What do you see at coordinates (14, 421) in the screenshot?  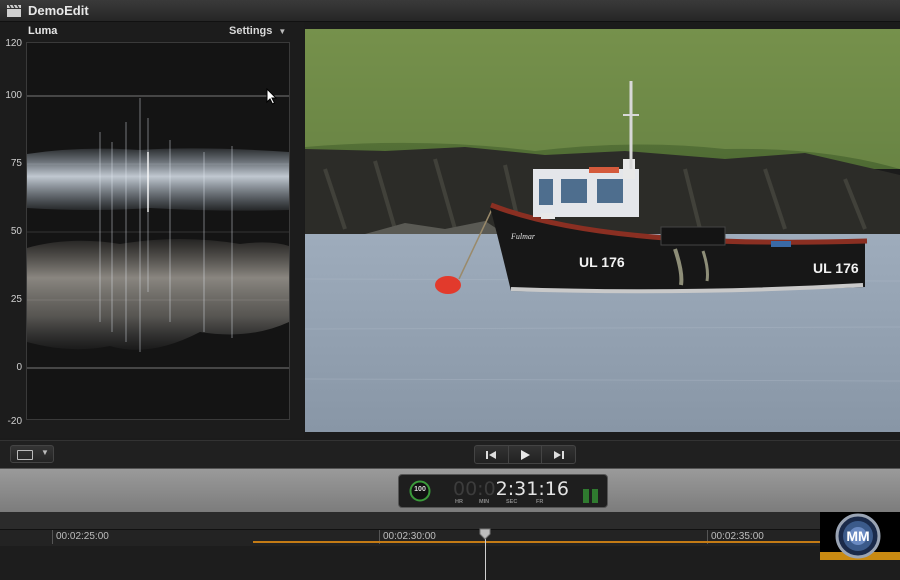 I see `tick-minus-20: -20` at bounding box center [14, 421].